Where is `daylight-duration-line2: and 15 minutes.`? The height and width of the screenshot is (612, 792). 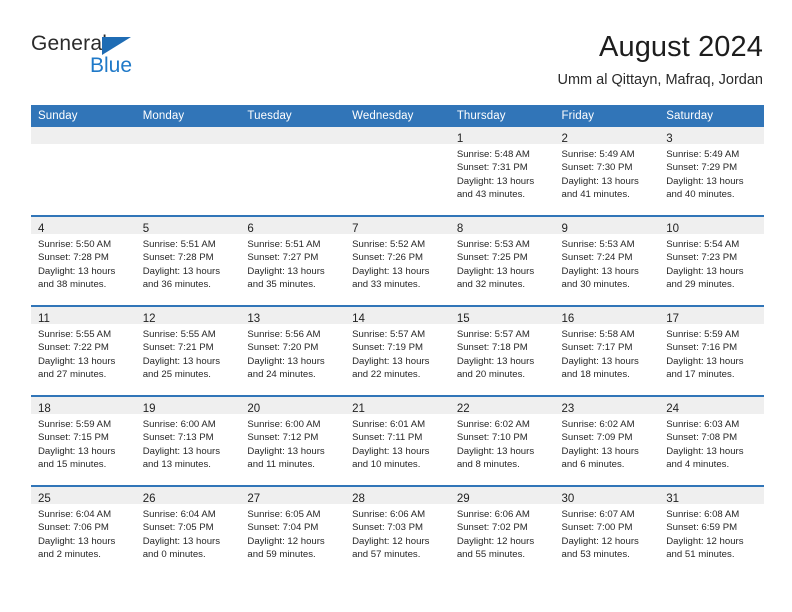 daylight-duration-line2: and 15 minutes. is located at coordinates (72, 465).